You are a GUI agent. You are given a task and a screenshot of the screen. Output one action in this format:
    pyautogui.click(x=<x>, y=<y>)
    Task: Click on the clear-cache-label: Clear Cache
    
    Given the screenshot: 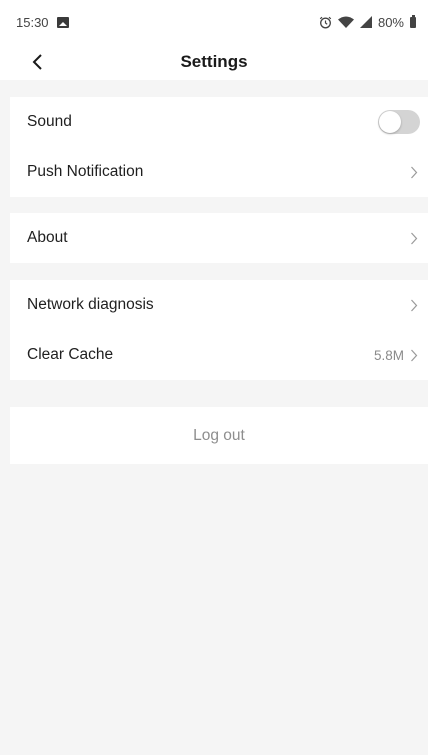 What is the action you would take?
    pyautogui.click(x=70, y=354)
    